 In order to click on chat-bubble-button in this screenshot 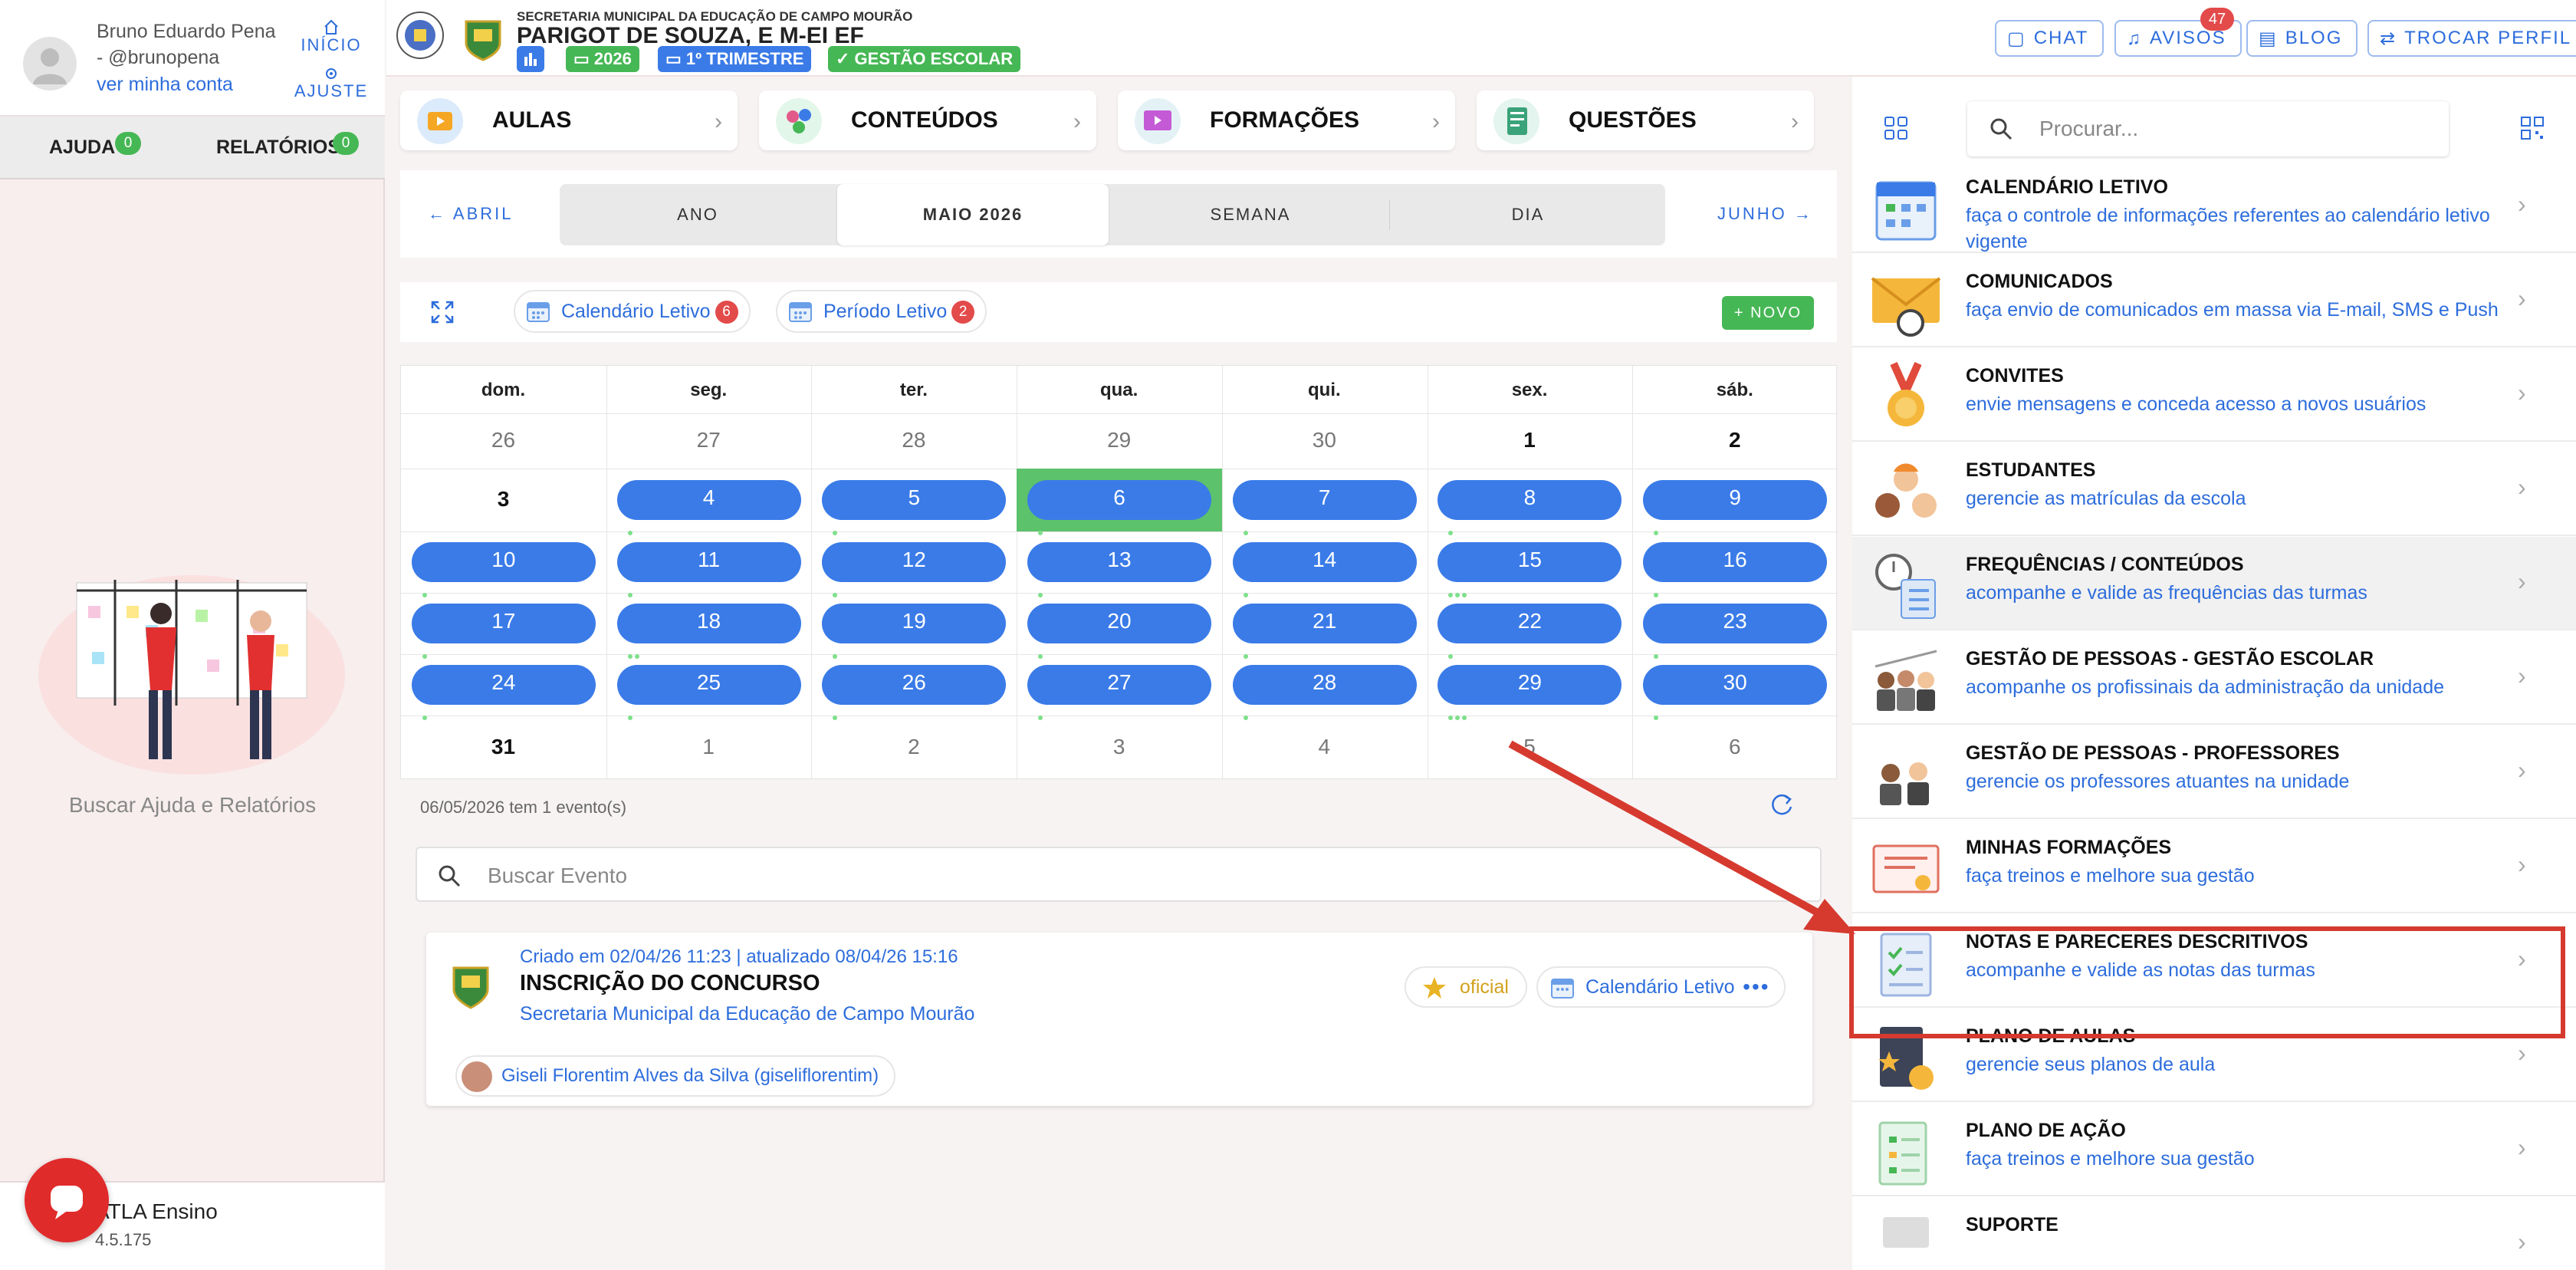, I will do `click(67, 1200)`.